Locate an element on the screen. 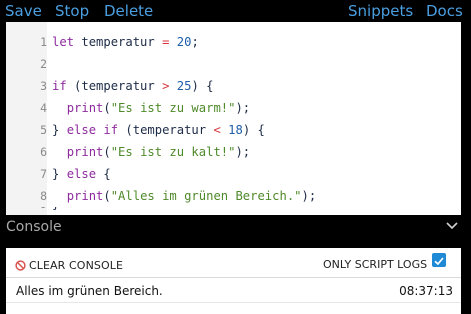 The height and width of the screenshot is (314, 471). code-line: if (temperatur > 25) { is located at coordinates (132, 86).